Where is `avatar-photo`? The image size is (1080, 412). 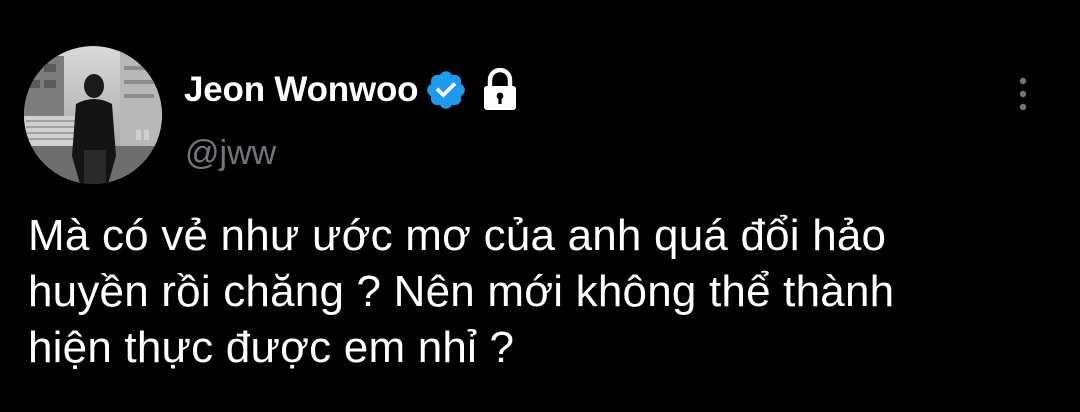 avatar-photo is located at coordinates (93, 115).